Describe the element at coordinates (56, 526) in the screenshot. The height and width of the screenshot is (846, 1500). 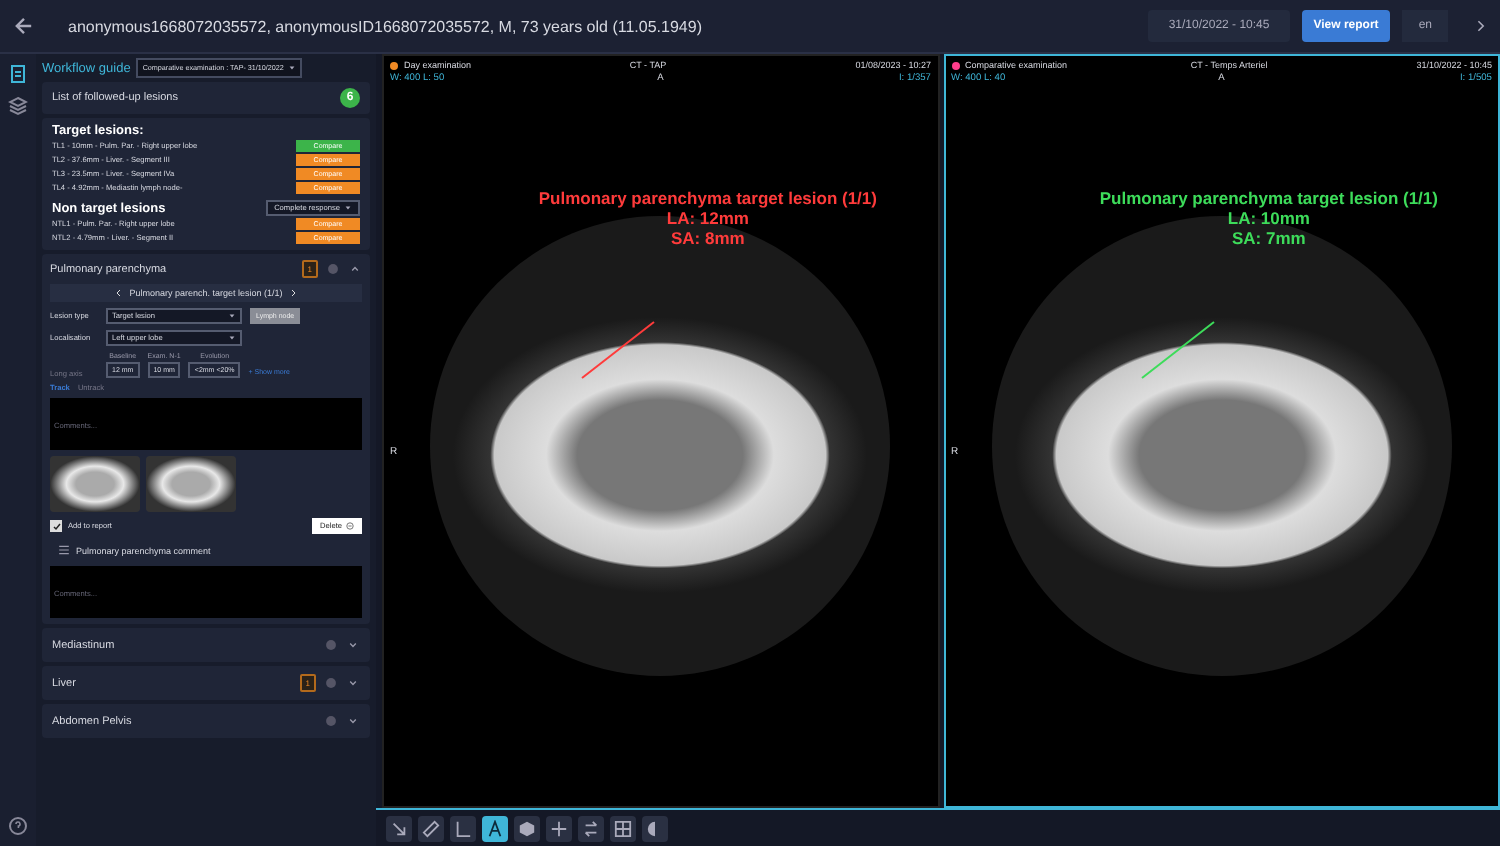
I see `add-to-report-checkbox` at that location.